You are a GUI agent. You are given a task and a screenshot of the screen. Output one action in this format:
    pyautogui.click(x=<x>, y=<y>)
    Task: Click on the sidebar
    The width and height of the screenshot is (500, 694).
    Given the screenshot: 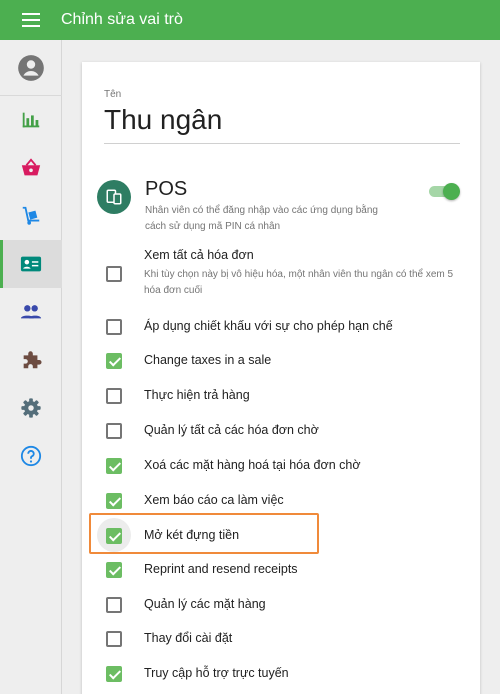 What is the action you would take?
    pyautogui.click(x=31, y=367)
    